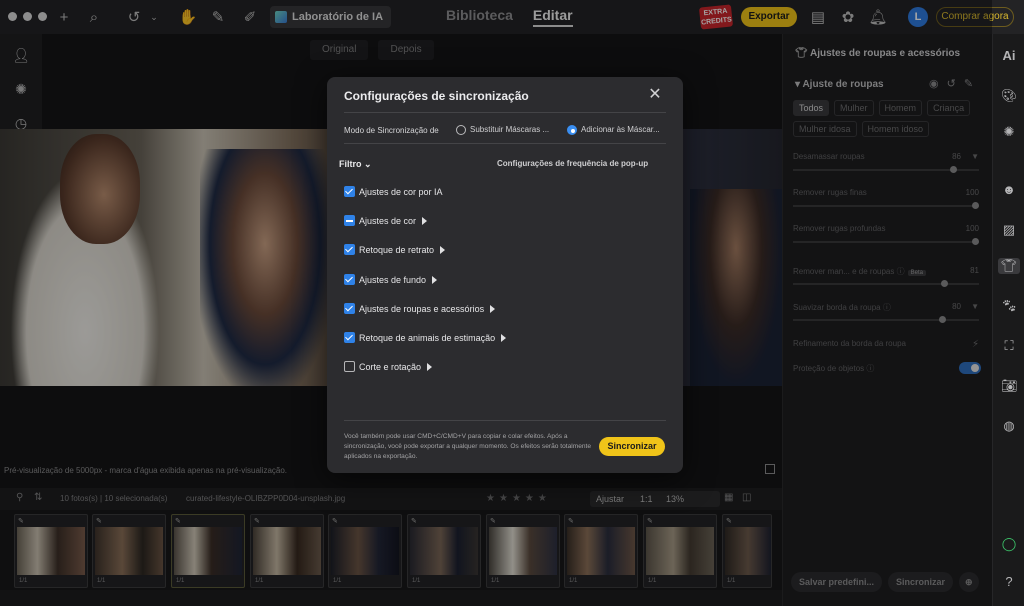 This screenshot has width=1024, height=606. Describe the element at coordinates (355, 164) in the screenshot. I see `filter-dropdown: Filtro ⌄` at that location.